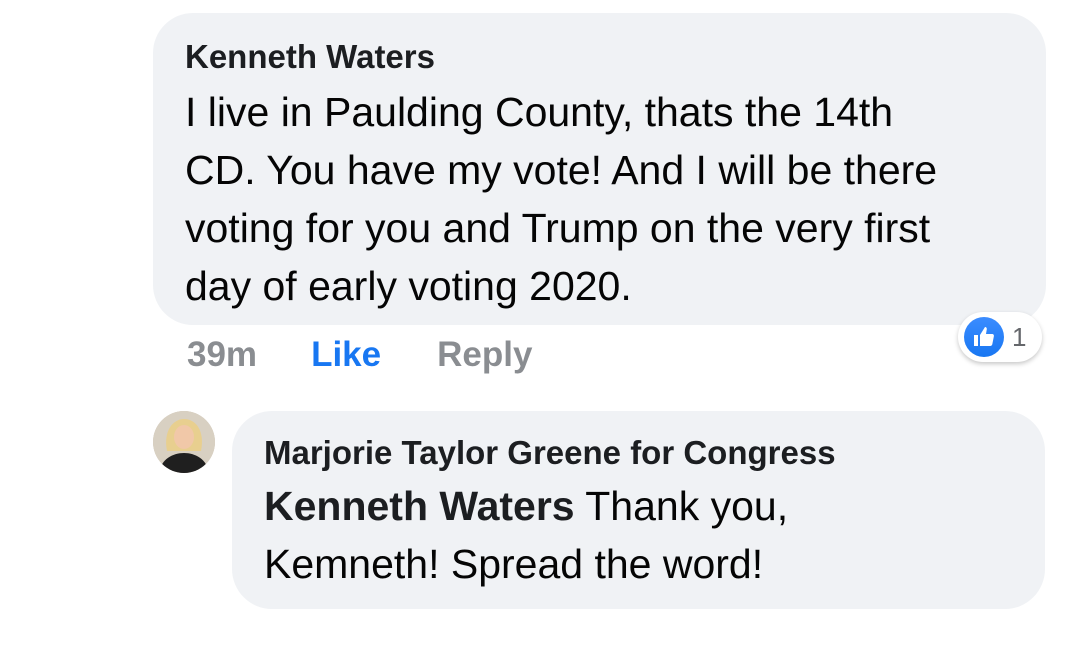 Image resolution: width=1080 pixels, height=656 pixels. What do you see at coordinates (638, 453) in the screenshot?
I see `reply-author: Marjorie Taylor Greene for Congress` at bounding box center [638, 453].